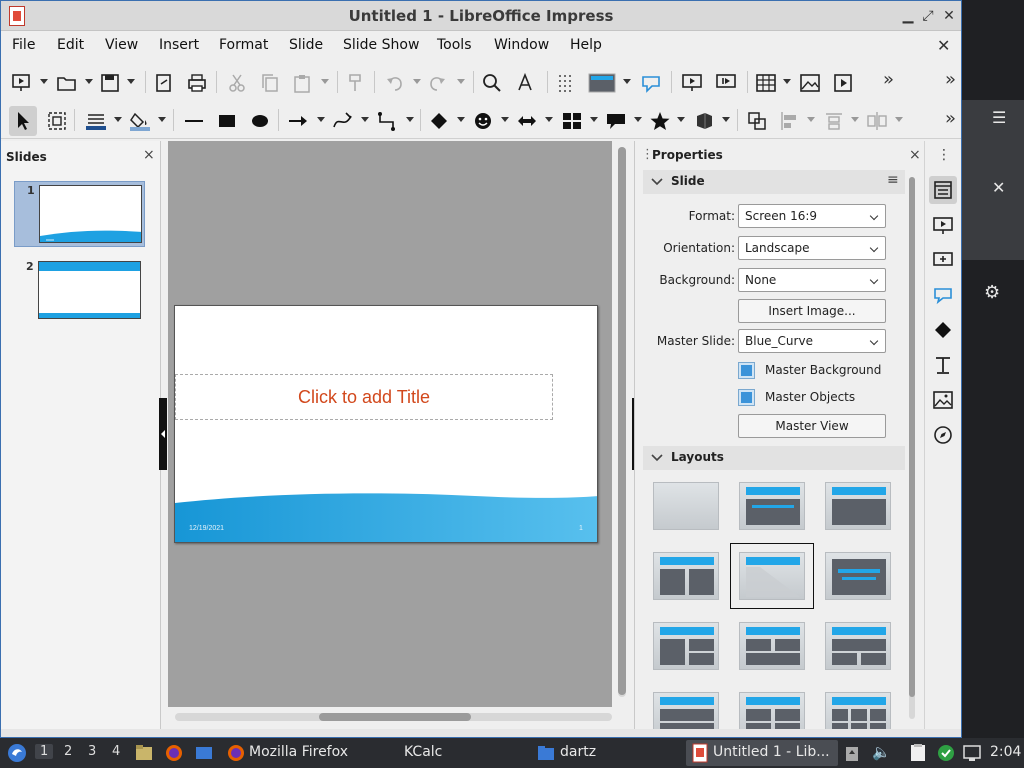  What do you see at coordinates (260, 121) in the screenshot?
I see `ellipse-tool-icon` at bounding box center [260, 121].